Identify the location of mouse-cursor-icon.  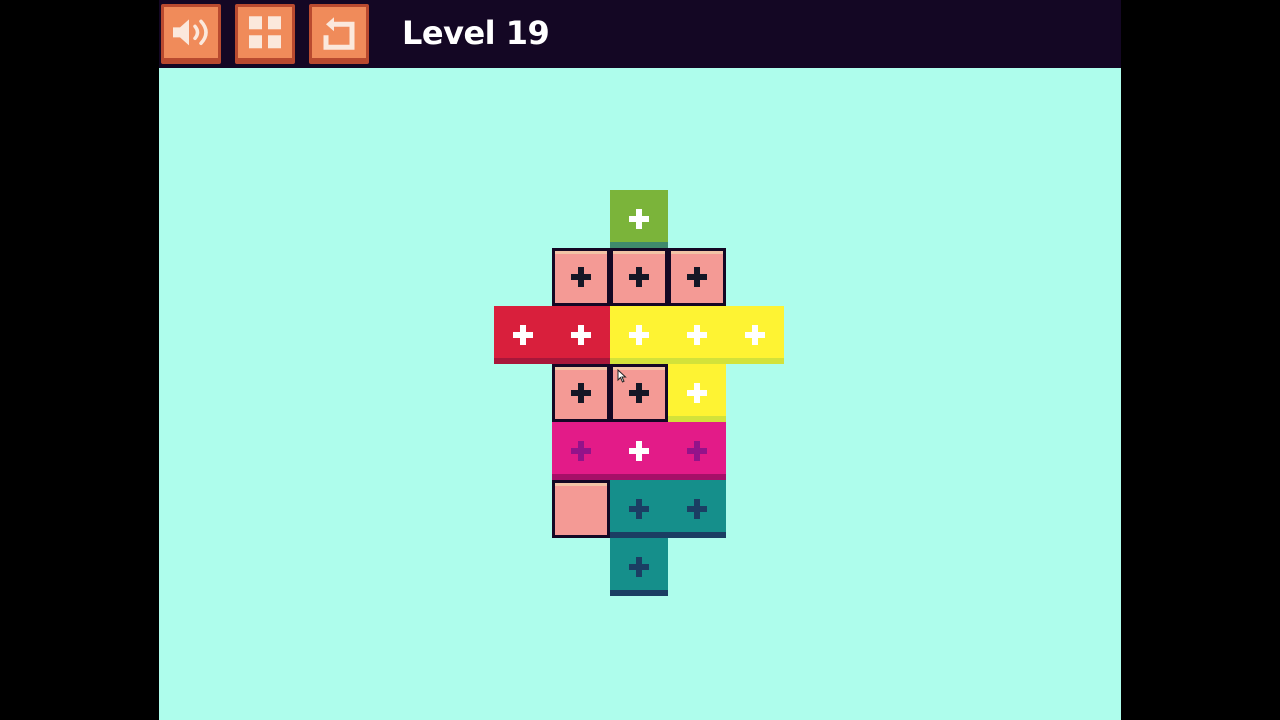
(622, 376).